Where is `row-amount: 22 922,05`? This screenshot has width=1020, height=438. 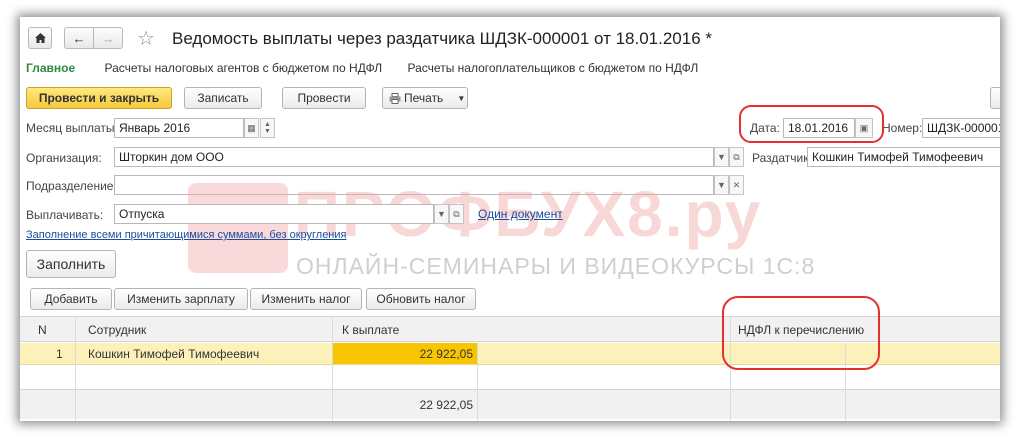
row-amount: 22 922,05 is located at coordinates (446, 354).